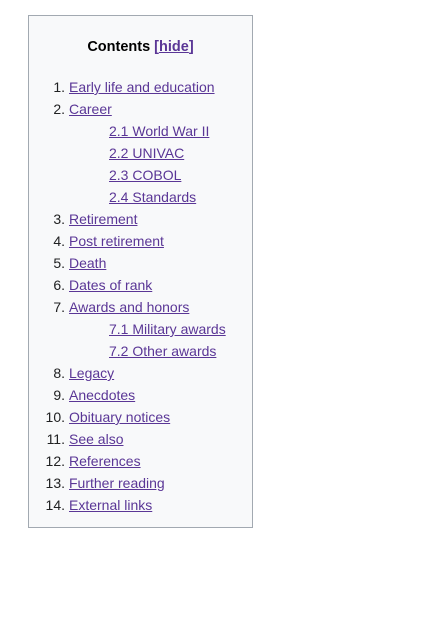 The height and width of the screenshot is (635, 422). I want to click on toc-item-number: 4., so click(59, 241).